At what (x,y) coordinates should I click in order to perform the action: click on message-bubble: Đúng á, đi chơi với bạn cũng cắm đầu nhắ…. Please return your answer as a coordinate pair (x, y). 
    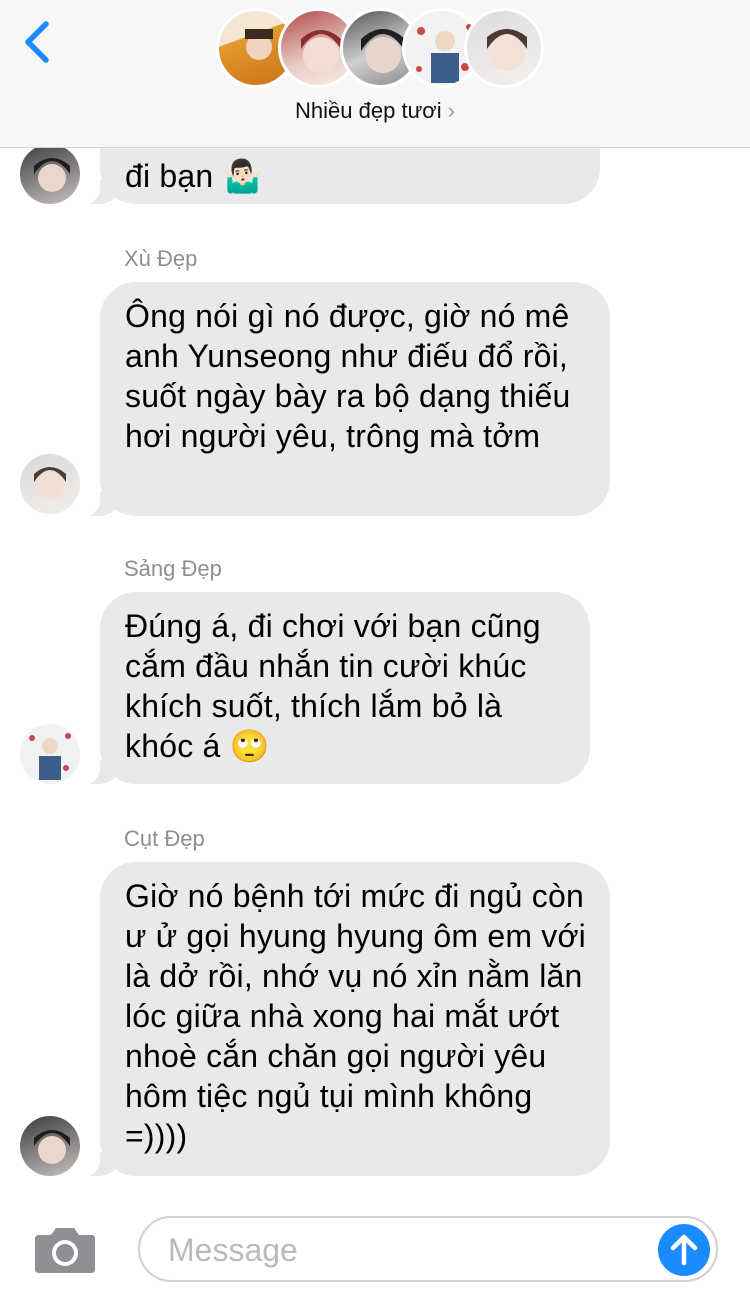
    Looking at the image, I should click on (334, 688).